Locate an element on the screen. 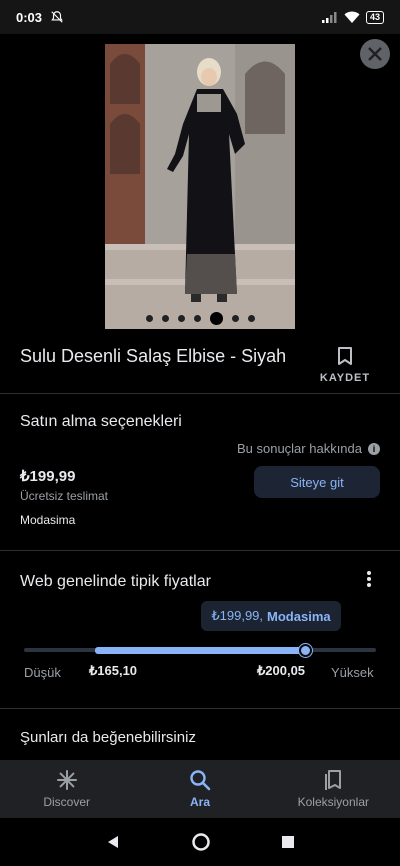  tooltip-merchant: Modasima is located at coordinates (299, 616).